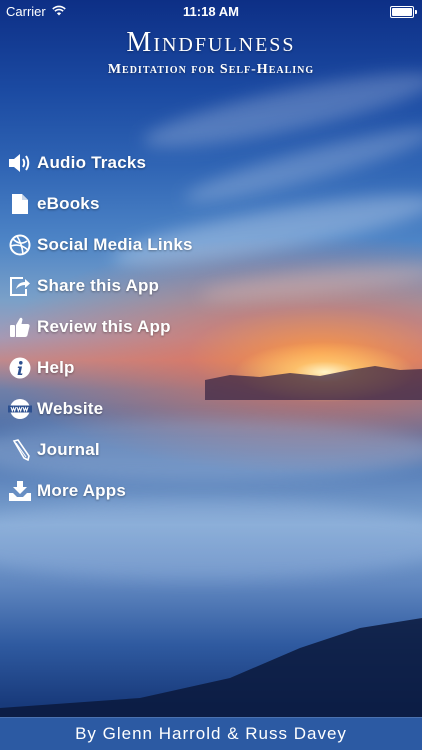 This screenshot has height=750, width=422. What do you see at coordinates (403, 12) in the screenshot?
I see `battery-icon` at bounding box center [403, 12].